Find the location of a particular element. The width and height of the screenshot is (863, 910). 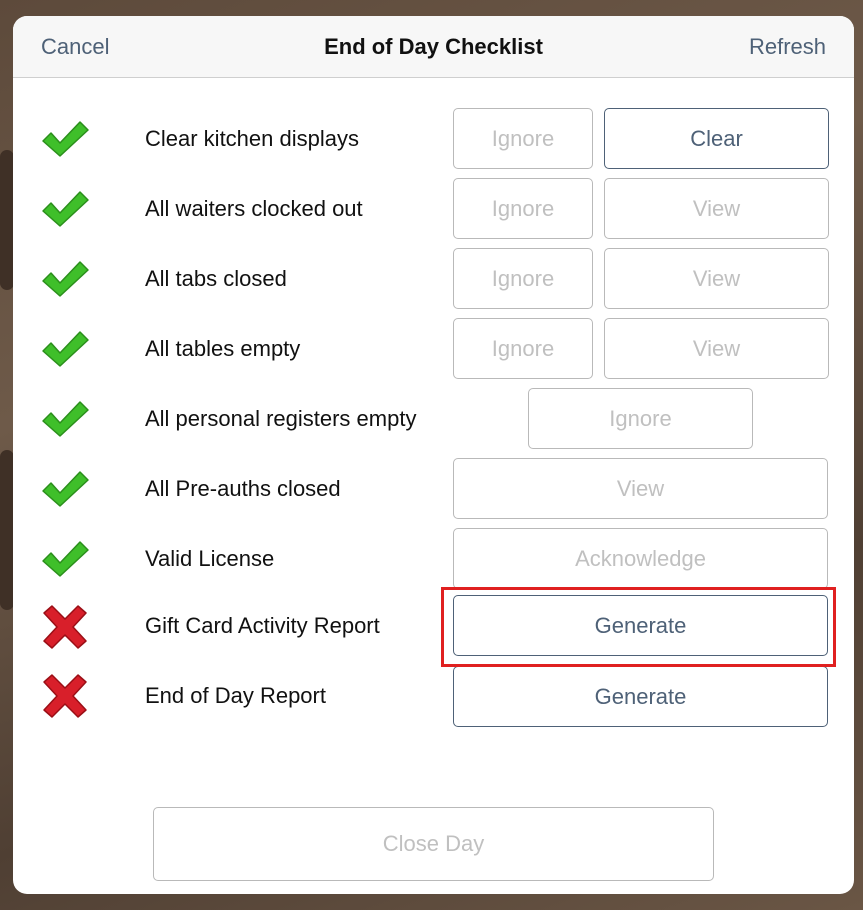

page-title: End of Day Checklist is located at coordinates (433, 46).